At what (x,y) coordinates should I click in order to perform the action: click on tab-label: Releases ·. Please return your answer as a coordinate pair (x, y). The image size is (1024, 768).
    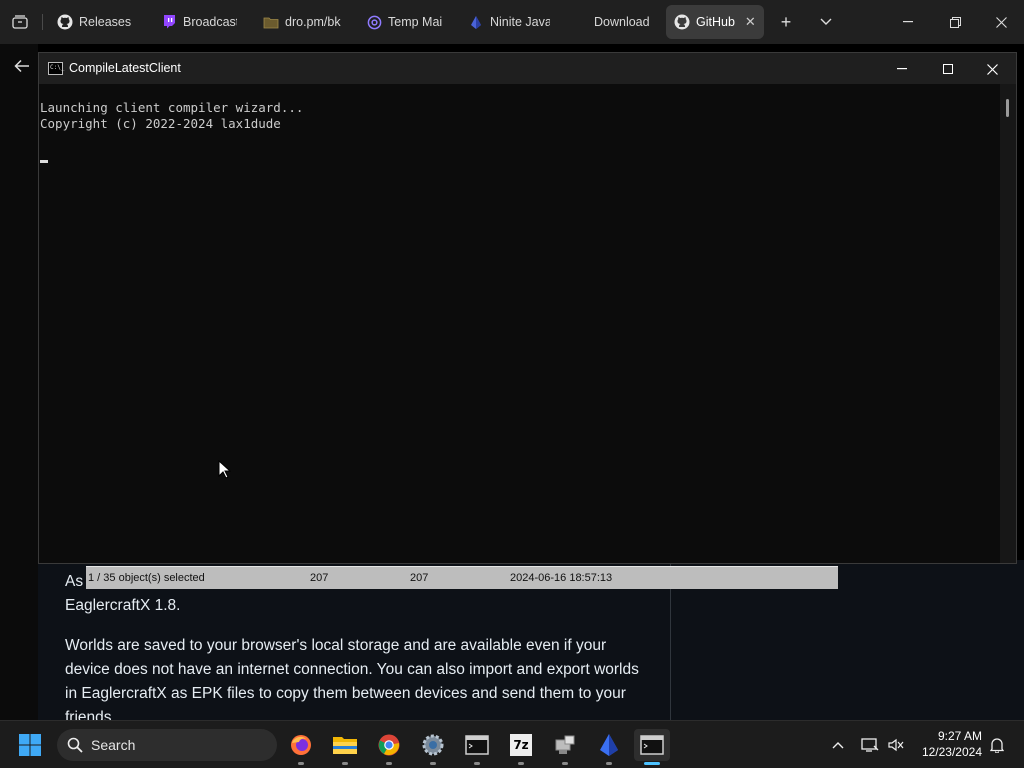
    Looking at the image, I should click on (107, 22).